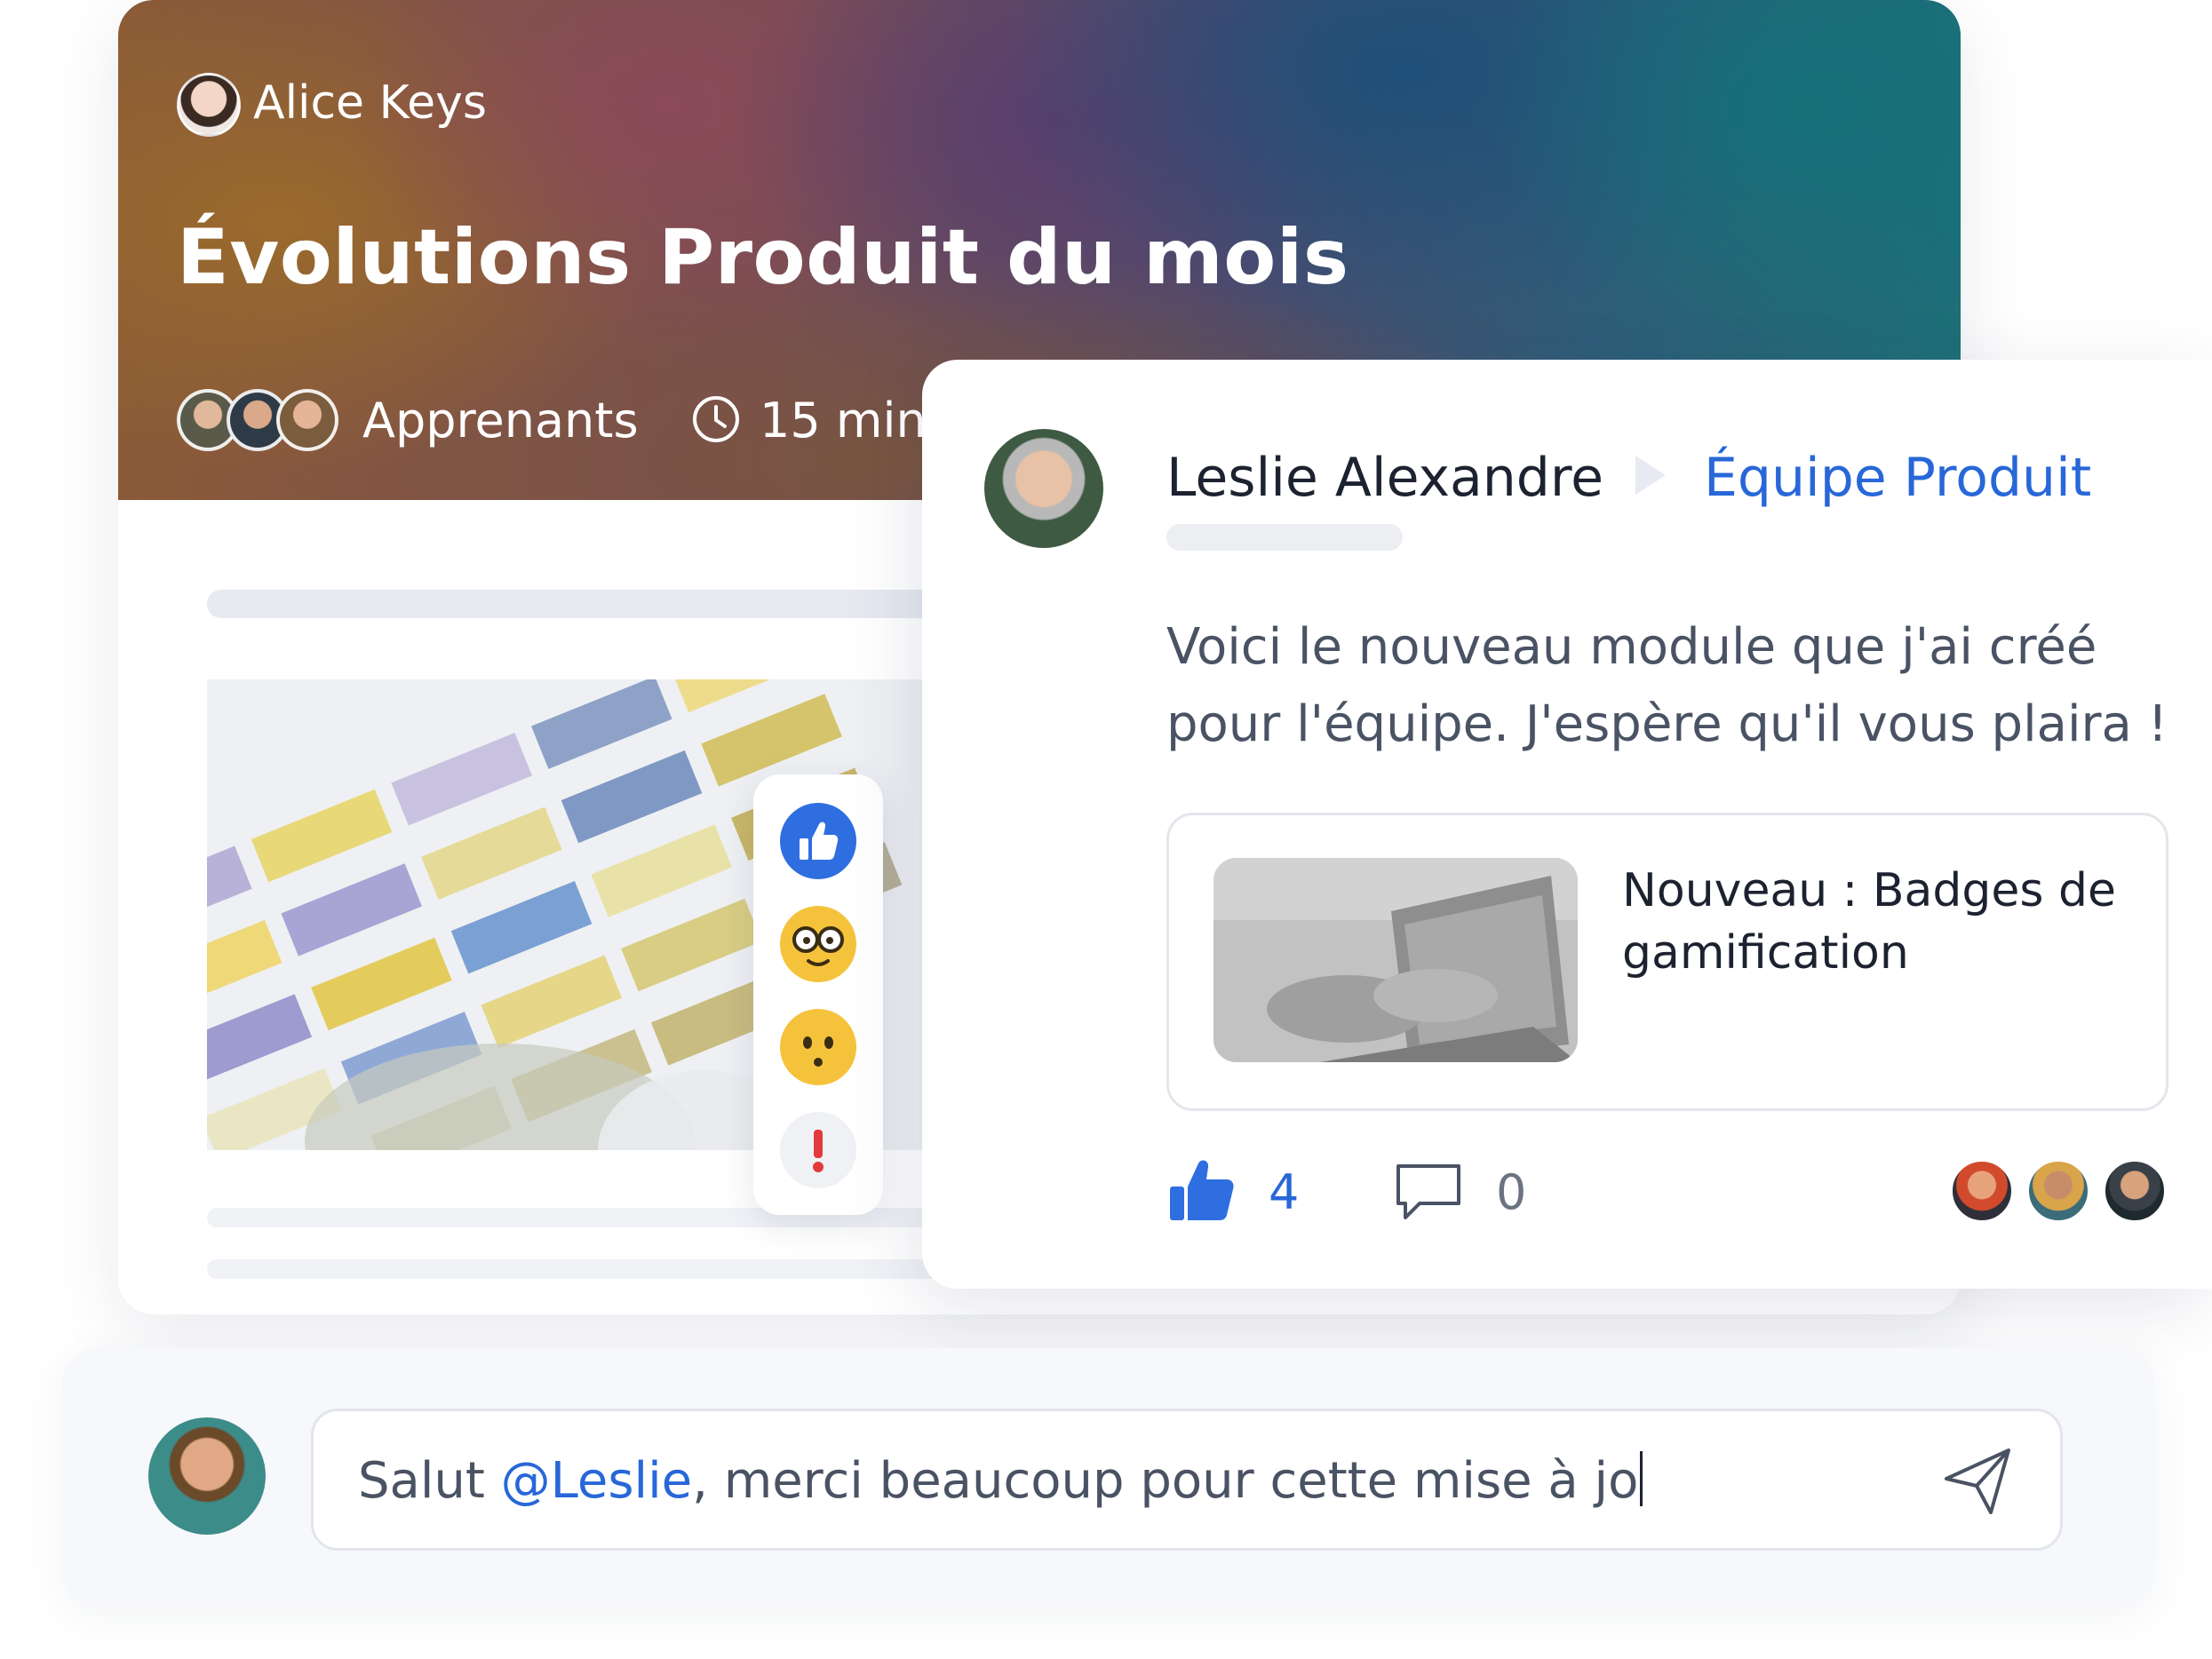 The width and height of the screenshot is (2212, 1659). What do you see at coordinates (430, 1481) in the screenshot?
I see `comment-text-before: Salut` at bounding box center [430, 1481].